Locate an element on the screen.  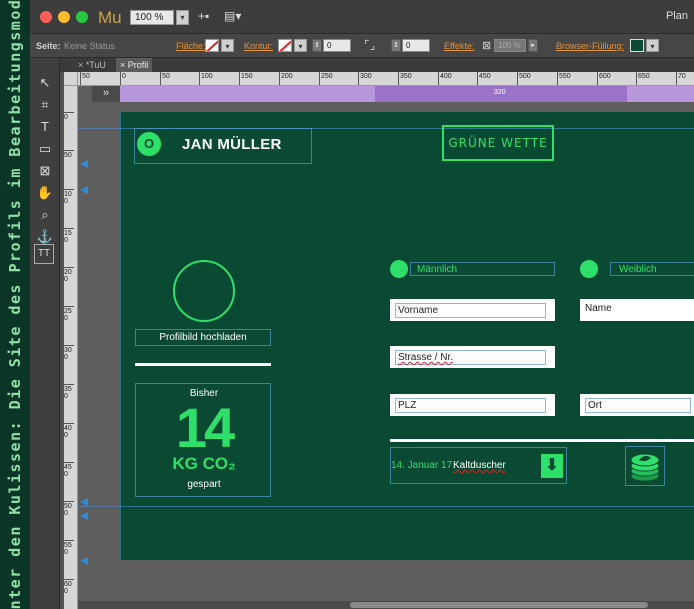
breakpoint-label: 320 is located at coordinates (500, 92).